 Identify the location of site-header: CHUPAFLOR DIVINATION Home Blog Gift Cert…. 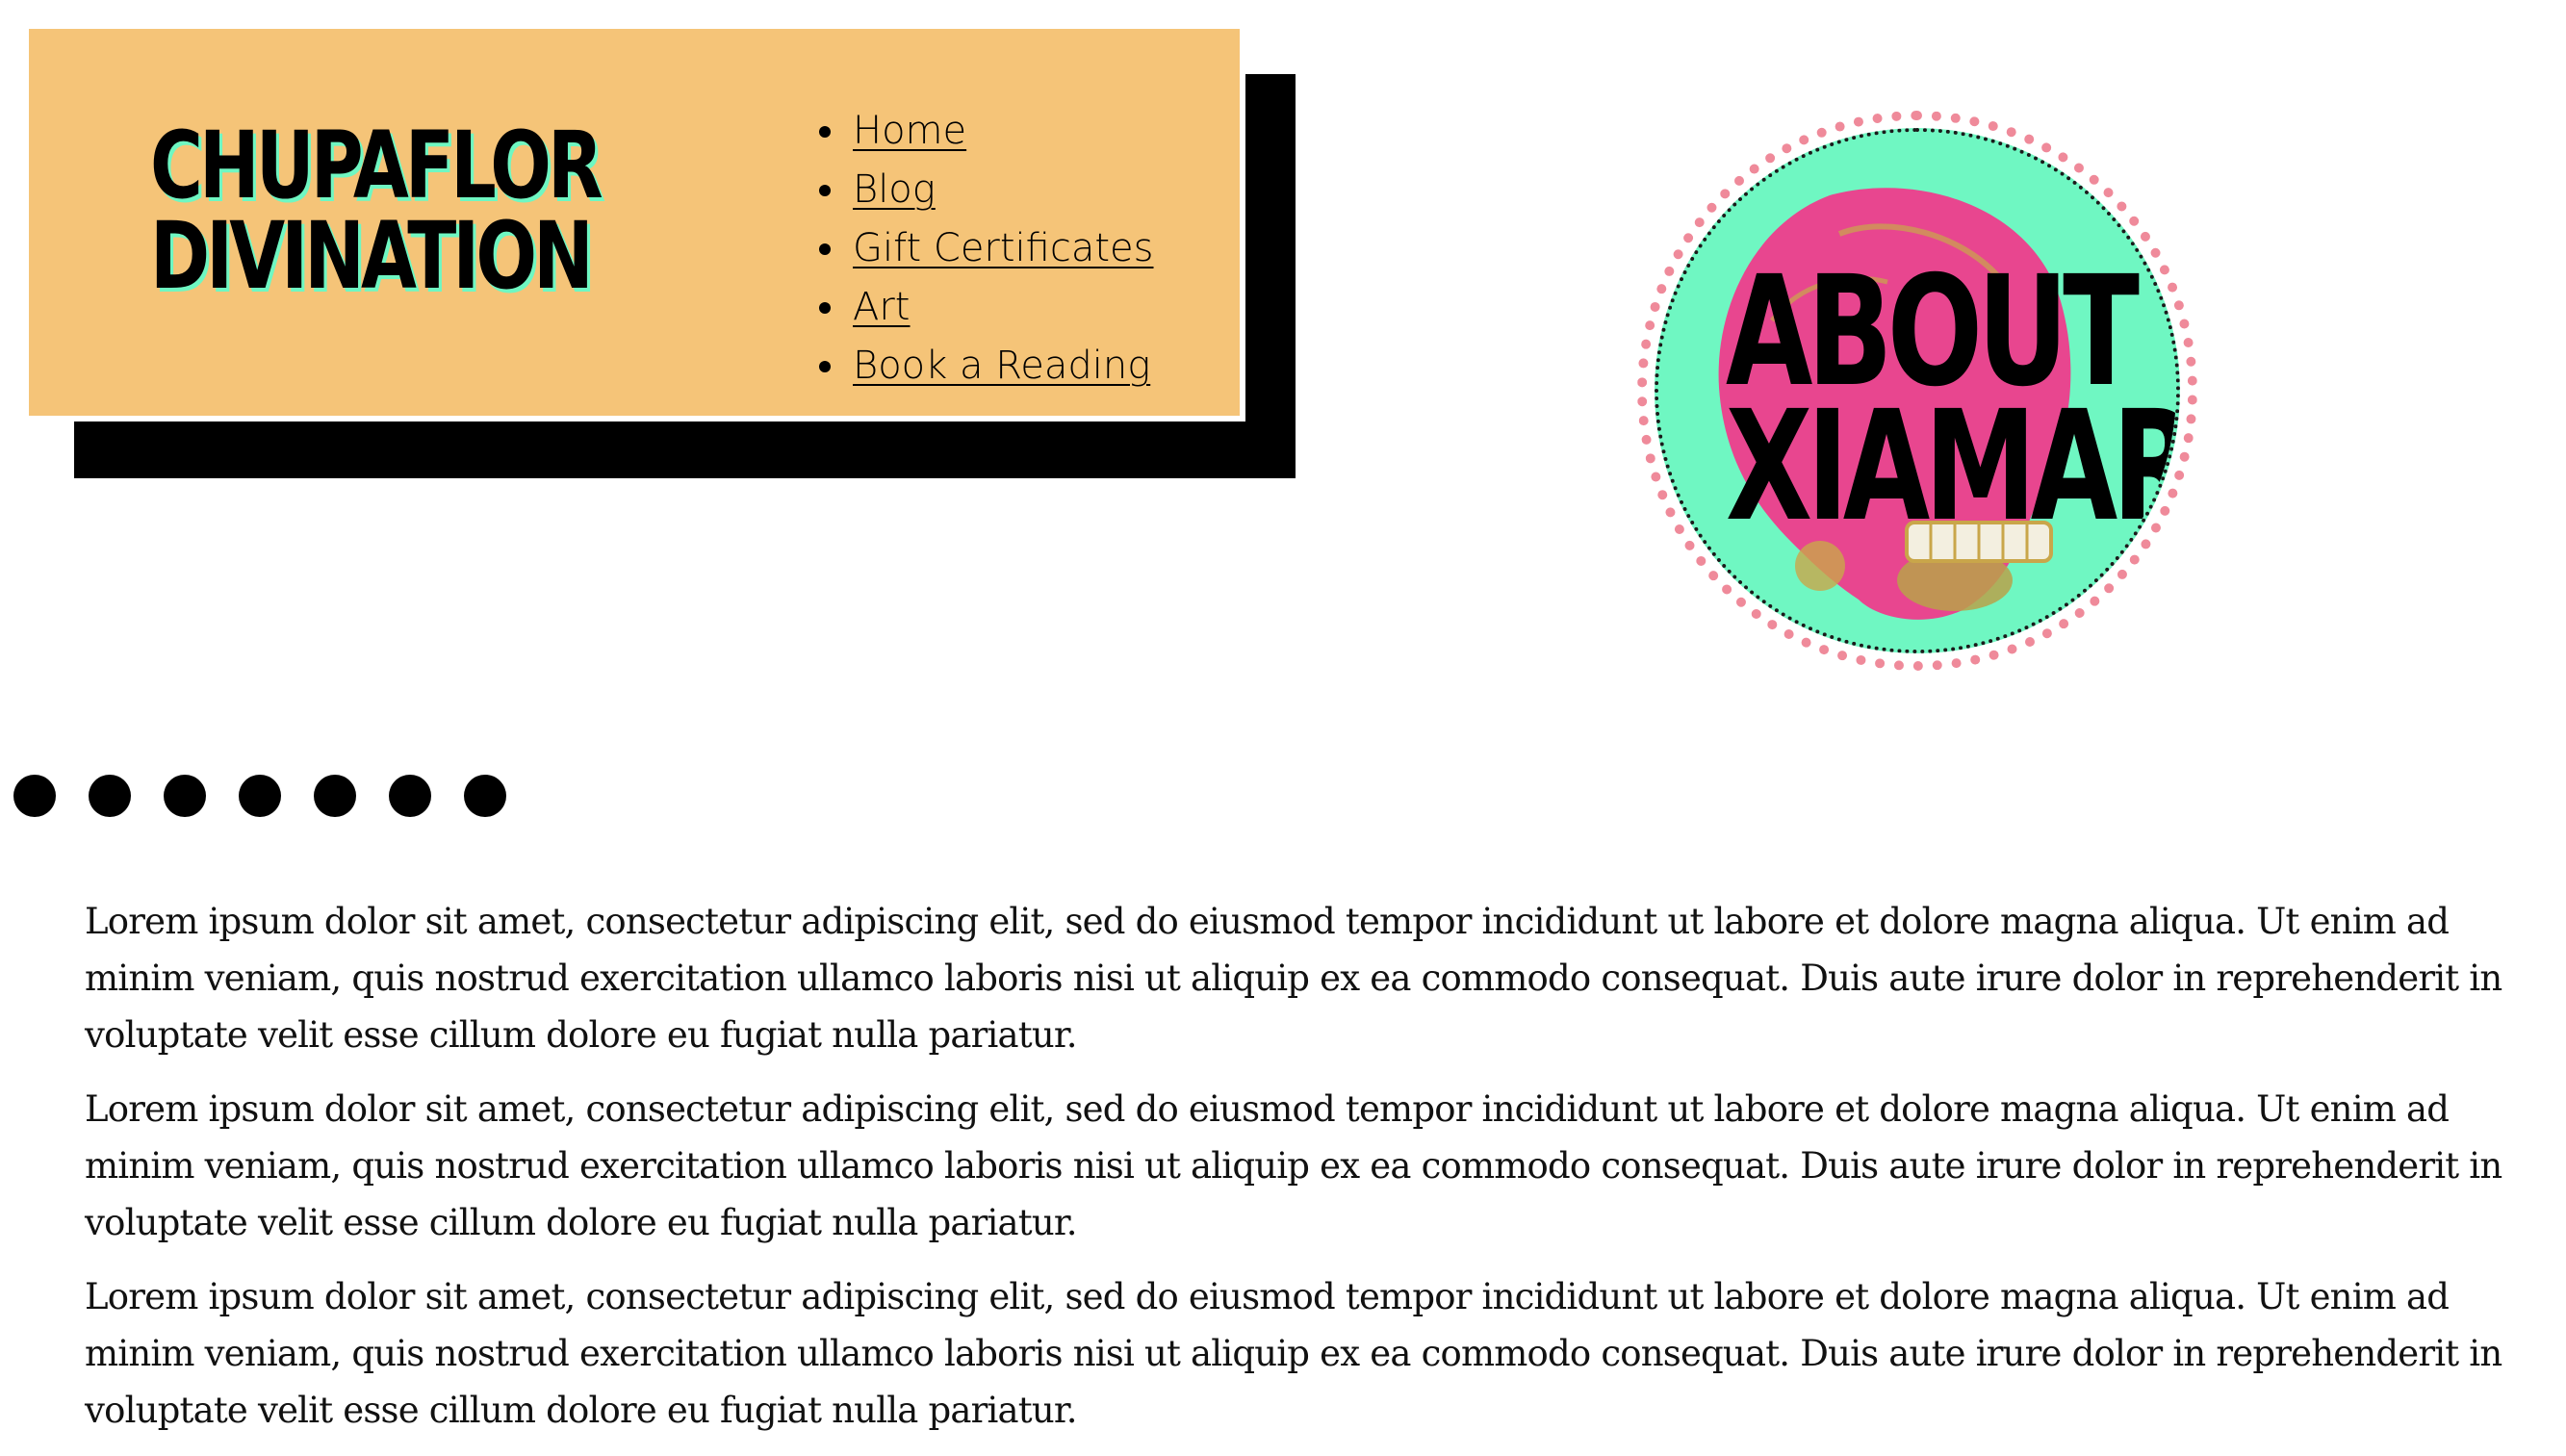
(634, 222).